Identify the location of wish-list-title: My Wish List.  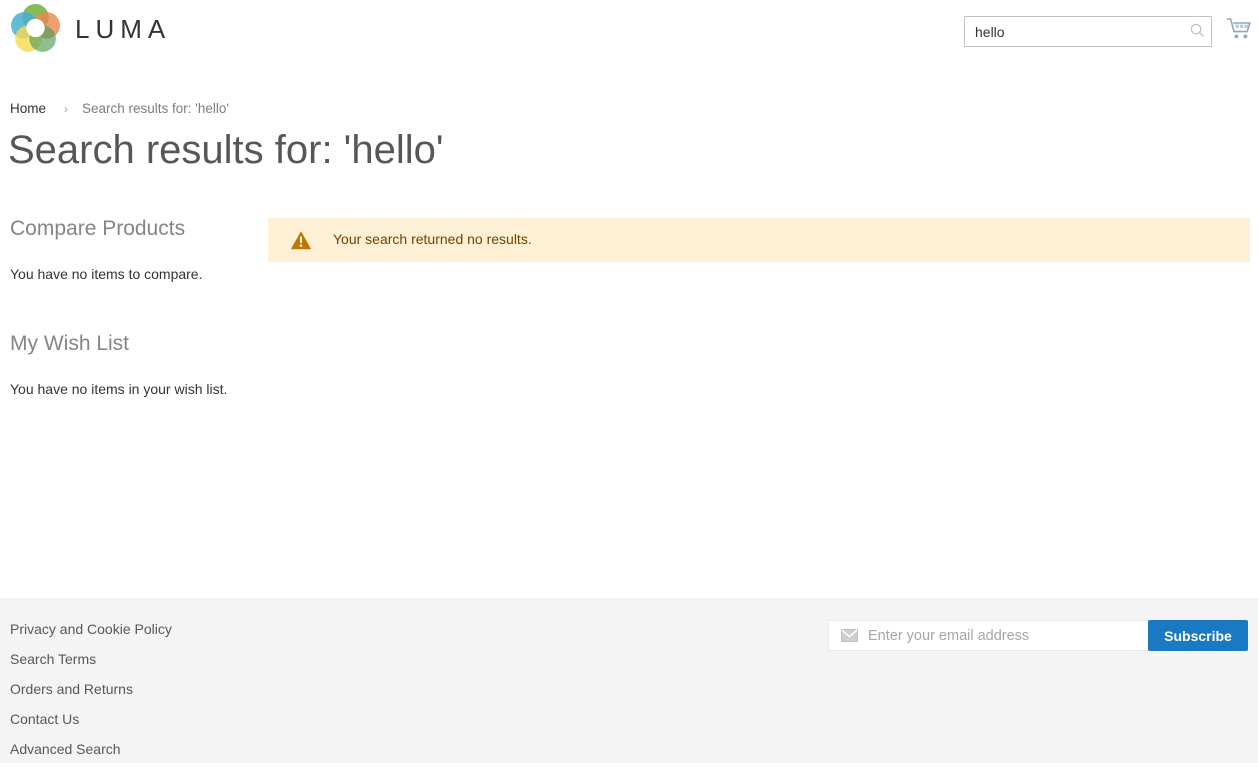
(70, 343).